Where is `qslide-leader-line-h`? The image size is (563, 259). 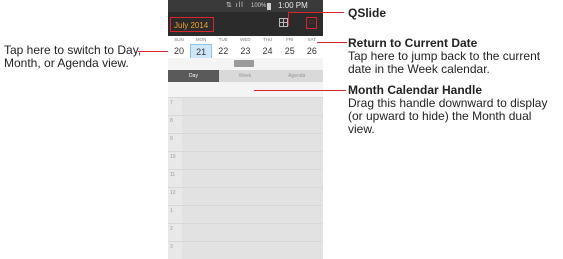 qslide-leader-line-h is located at coordinates (316, 12).